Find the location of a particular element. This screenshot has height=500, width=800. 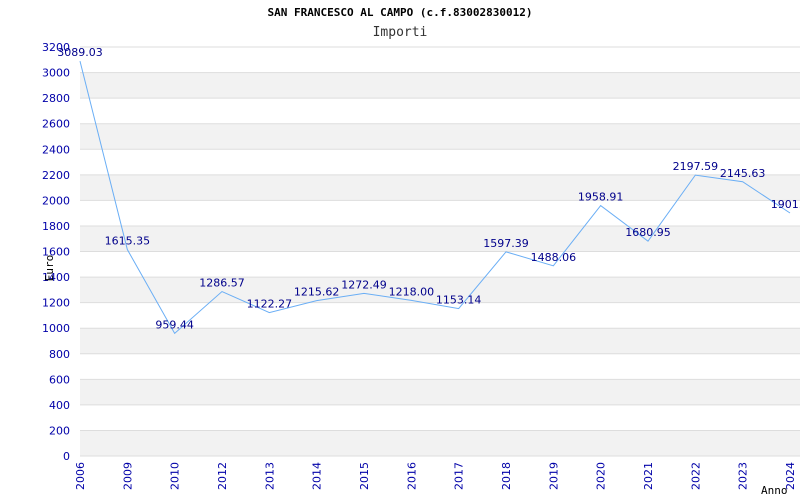

data-label: 1153.14 is located at coordinates (459, 300).